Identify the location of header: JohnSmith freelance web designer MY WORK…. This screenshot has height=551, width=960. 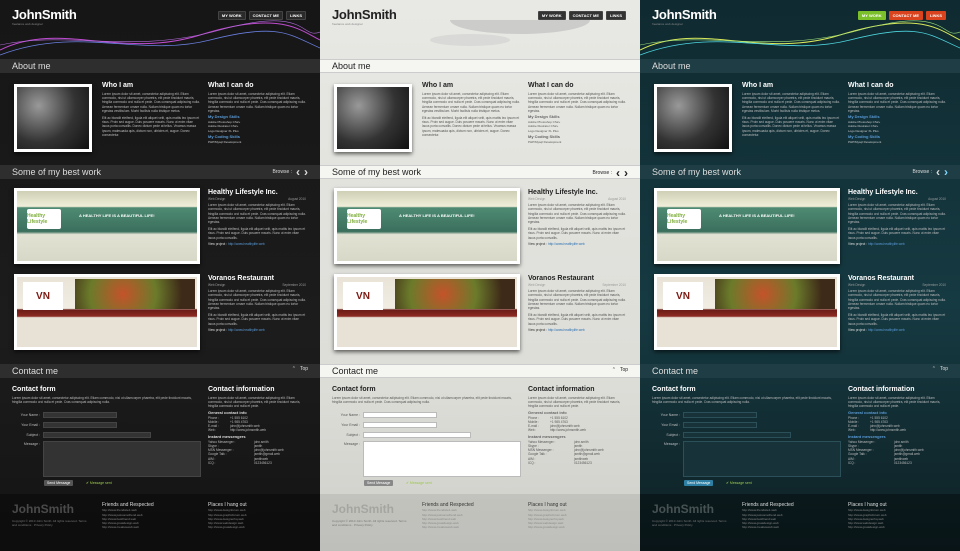
(160, 29).